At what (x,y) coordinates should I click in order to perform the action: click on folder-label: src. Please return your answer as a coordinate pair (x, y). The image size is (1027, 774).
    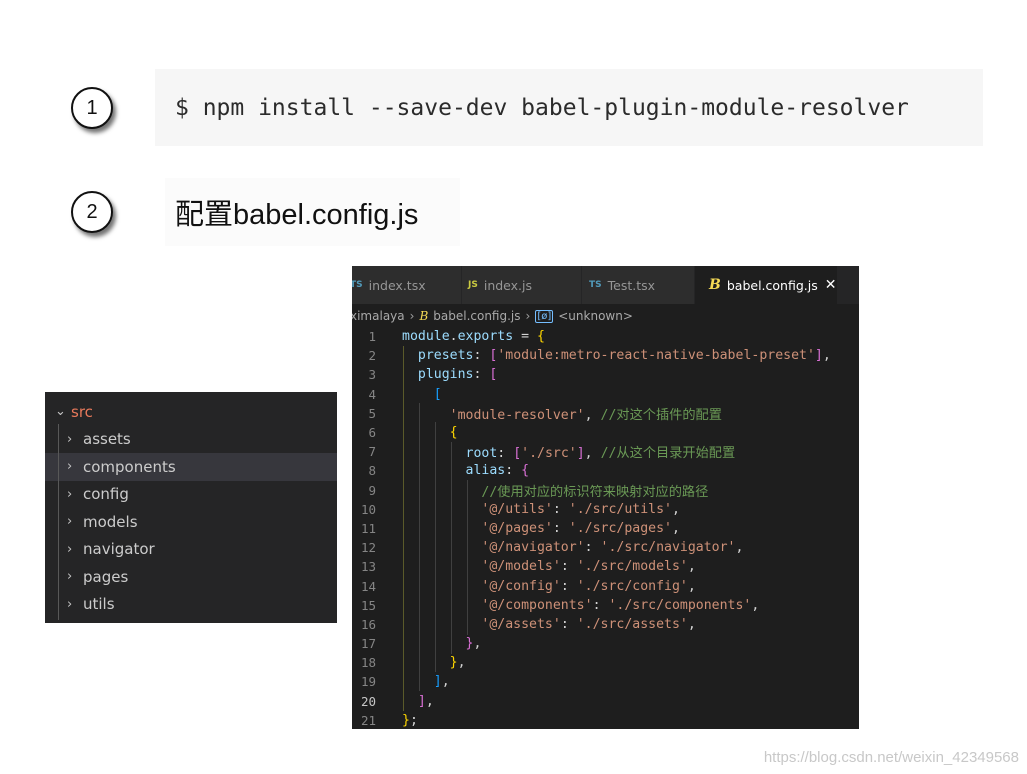
    Looking at the image, I should click on (82, 411).